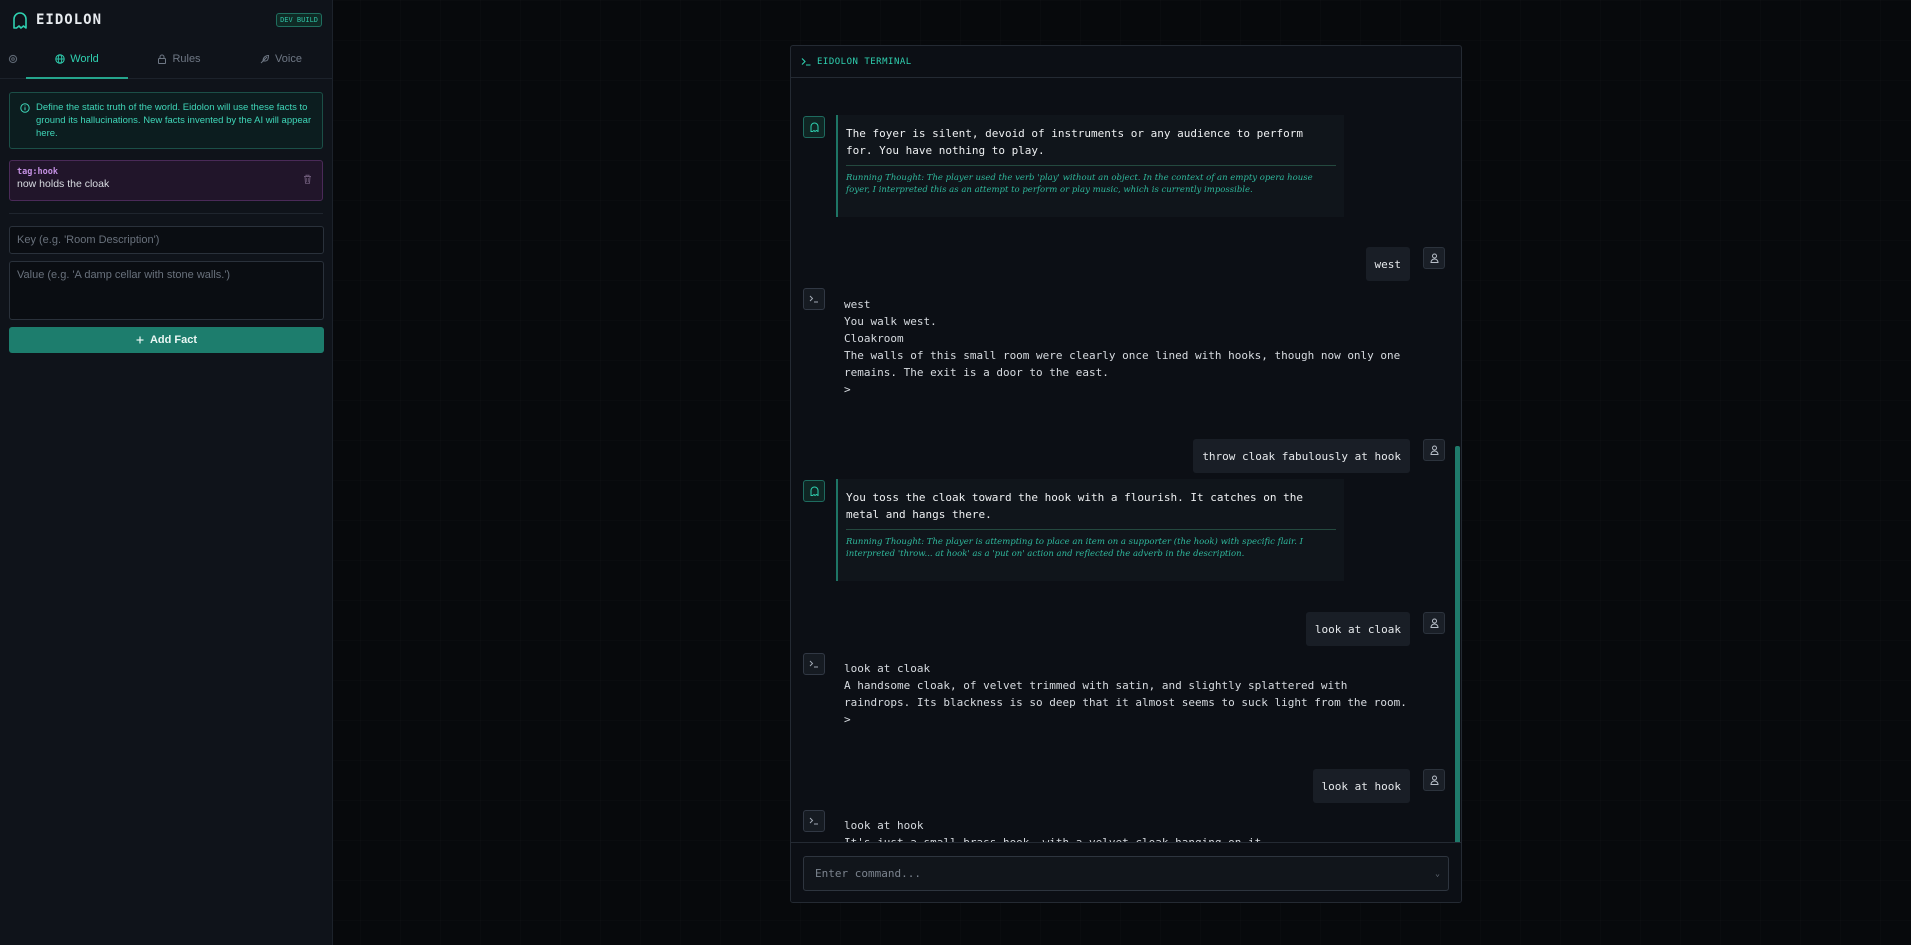 The width and height of the screenshot is (1911, 945). What do you see at coordinates (84, 58) in the screenshot?
I see `tab-world-label: World` at bounding box center [84, 58].